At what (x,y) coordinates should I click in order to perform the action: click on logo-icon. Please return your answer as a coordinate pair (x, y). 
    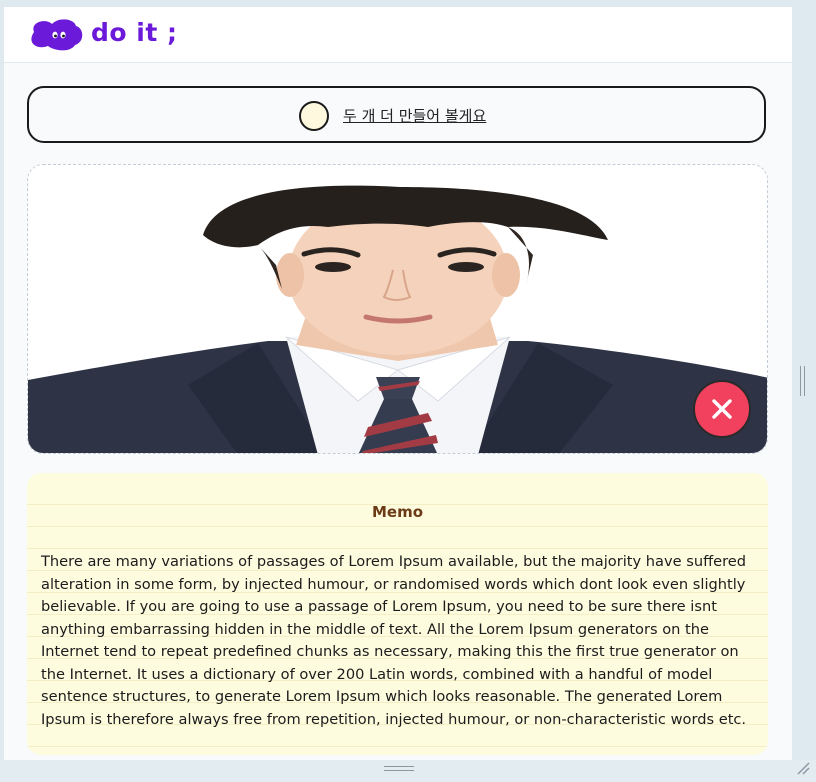
    Looking at the image, I should click on (56, 34).